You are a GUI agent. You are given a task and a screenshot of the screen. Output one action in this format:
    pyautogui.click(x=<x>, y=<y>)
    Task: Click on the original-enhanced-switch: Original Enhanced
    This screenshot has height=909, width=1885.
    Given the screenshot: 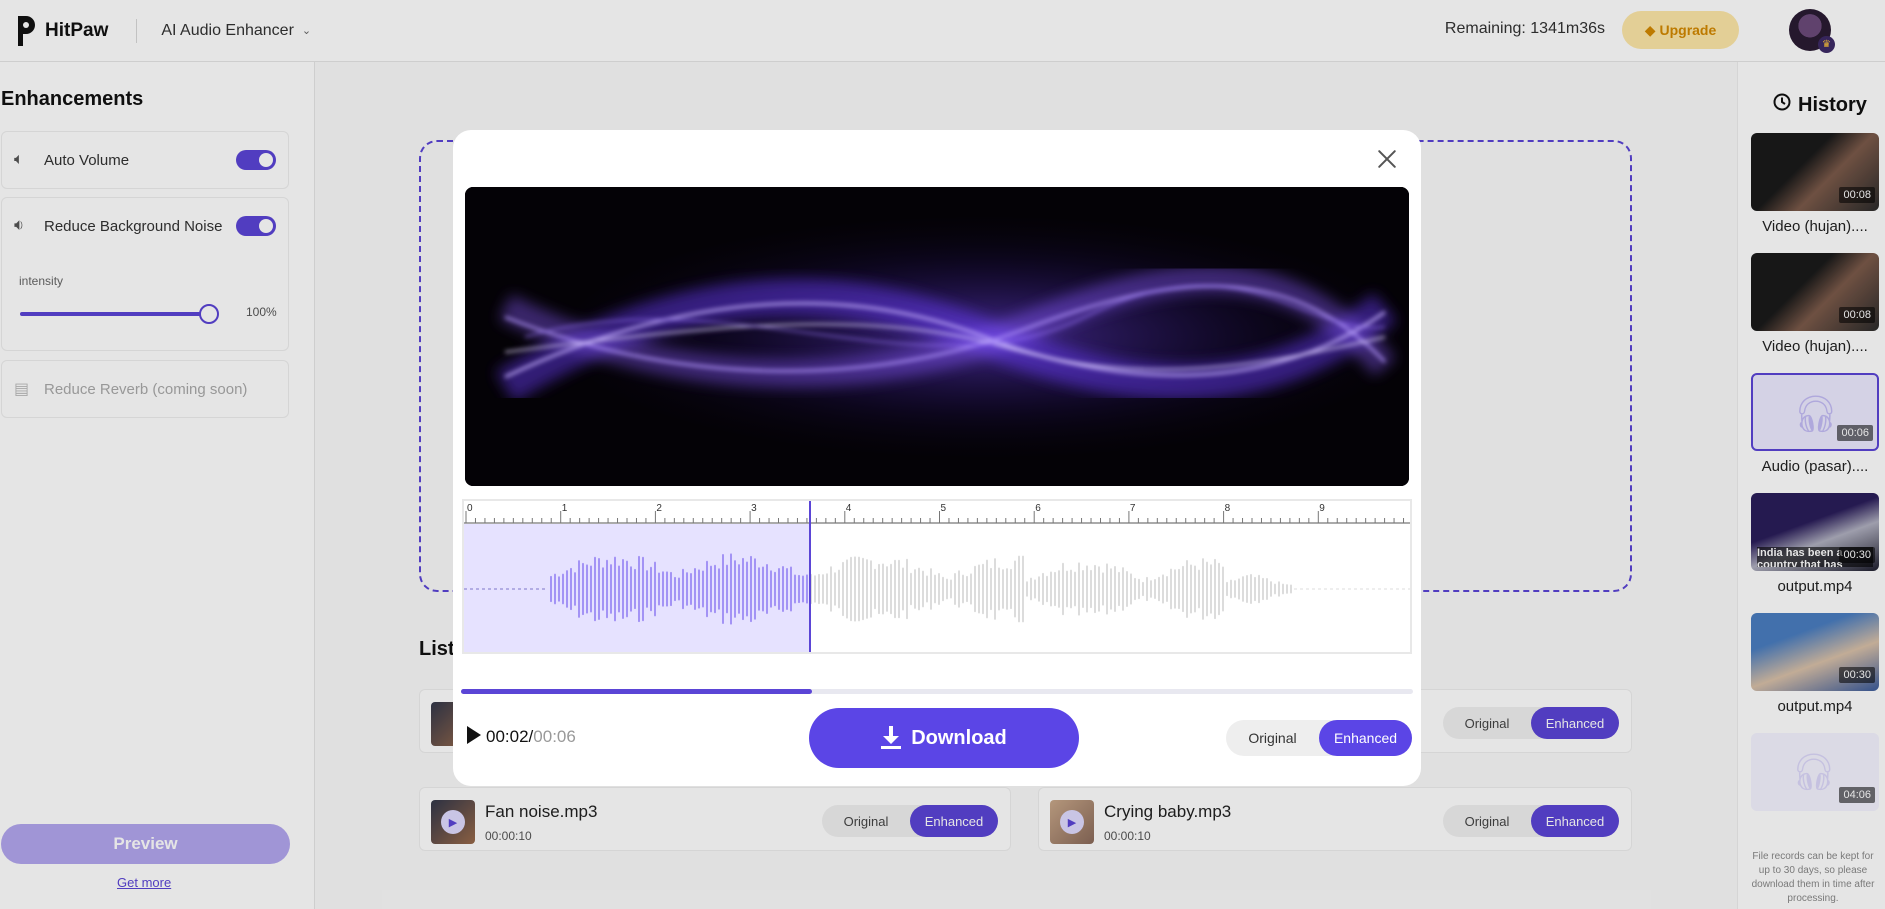 What is the action you would take?
    pyautogui.click(x=1319, y=738)
    